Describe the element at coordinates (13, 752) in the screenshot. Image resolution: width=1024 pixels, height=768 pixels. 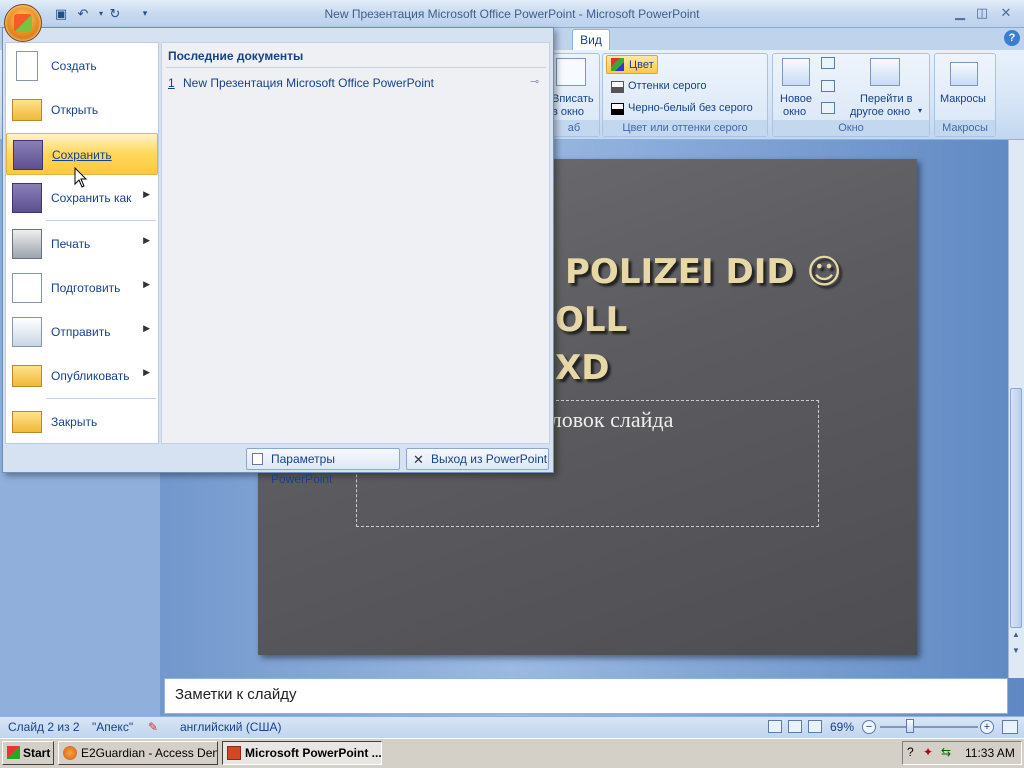
I see `windows-logo-icon` at that location.